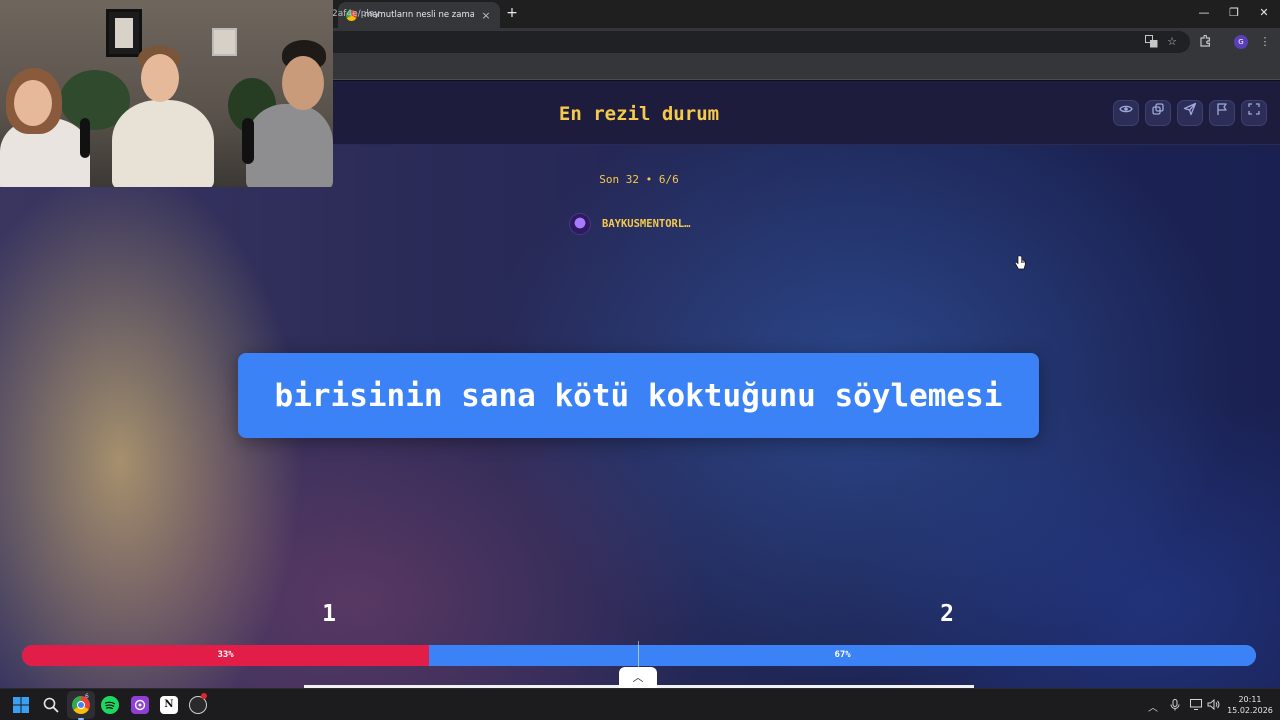 Image resolution: width=1280 pixels, height=720 pixels. What do you see at coordinates (1153, 706) in the screenshot?
I see `chevron-up-tray-icon: ︿` at bounding box center [1153, 706].